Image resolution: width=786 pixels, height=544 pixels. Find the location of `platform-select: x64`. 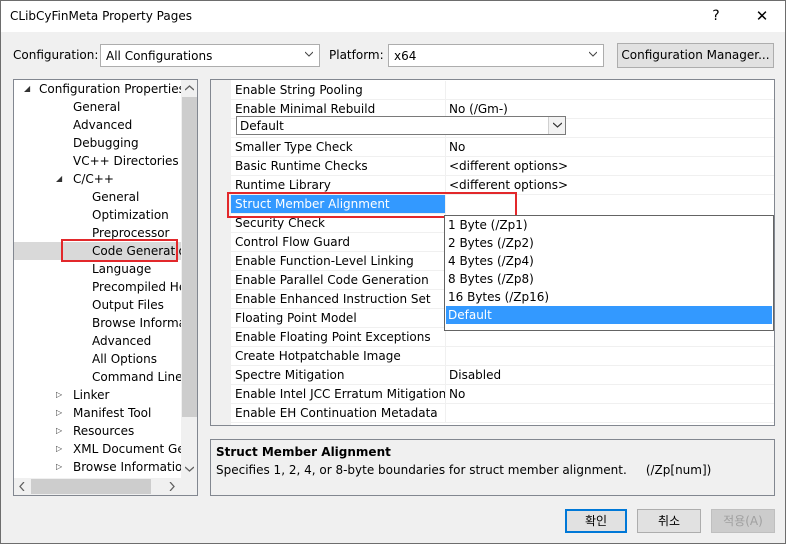

platform-select: x64 is located at coordinates (496, 55).